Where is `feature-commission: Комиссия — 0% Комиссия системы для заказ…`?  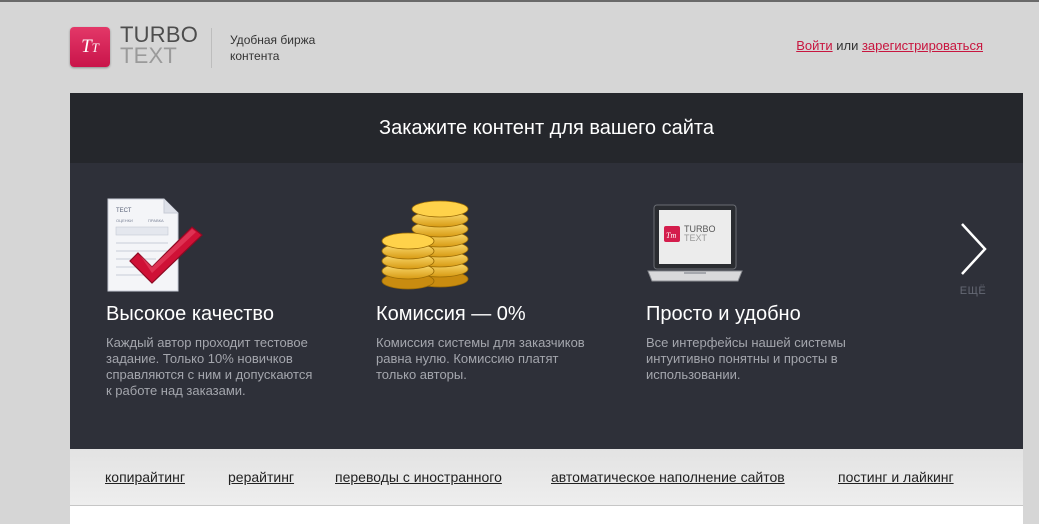
feature-commission: Комиссия — 0% Комиссия системы для заказ… is located at coordinates (496, 288).